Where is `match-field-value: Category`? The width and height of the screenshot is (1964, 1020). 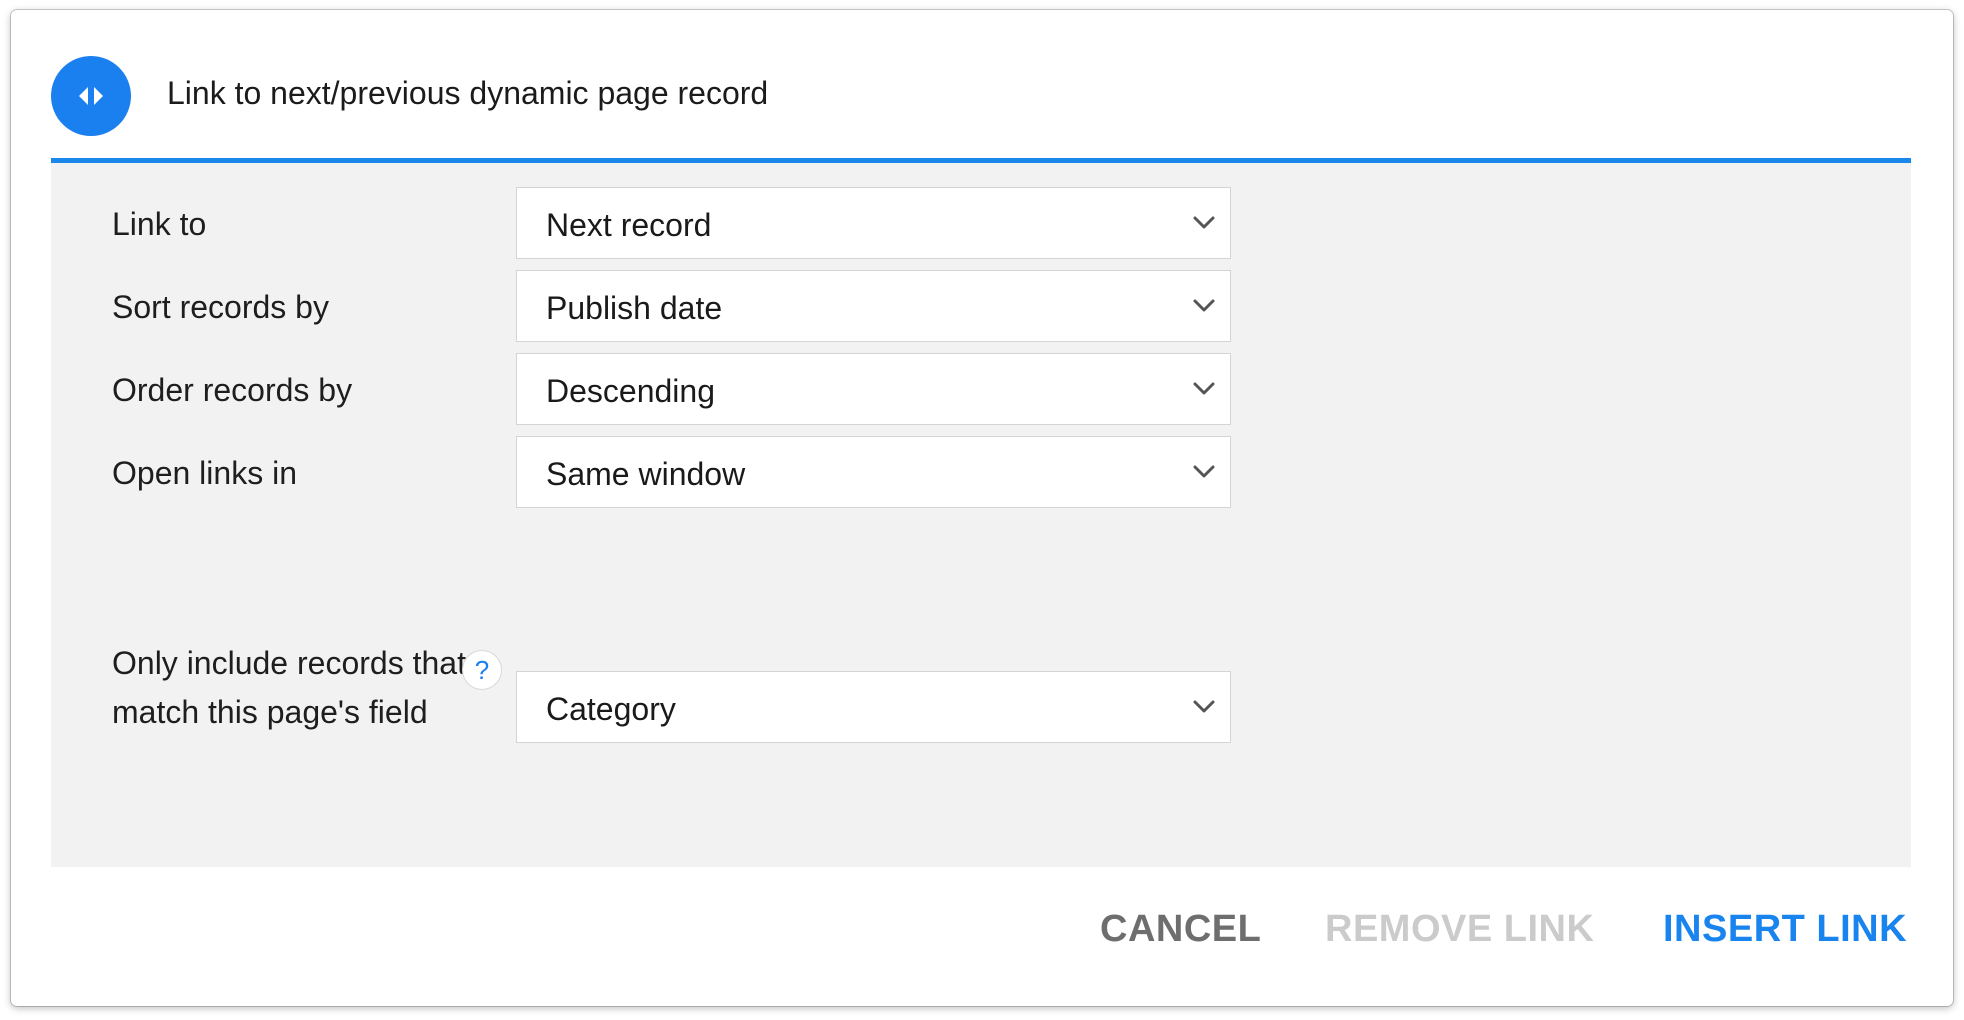 match-field-value: Category is located at coordinates (611, 709).